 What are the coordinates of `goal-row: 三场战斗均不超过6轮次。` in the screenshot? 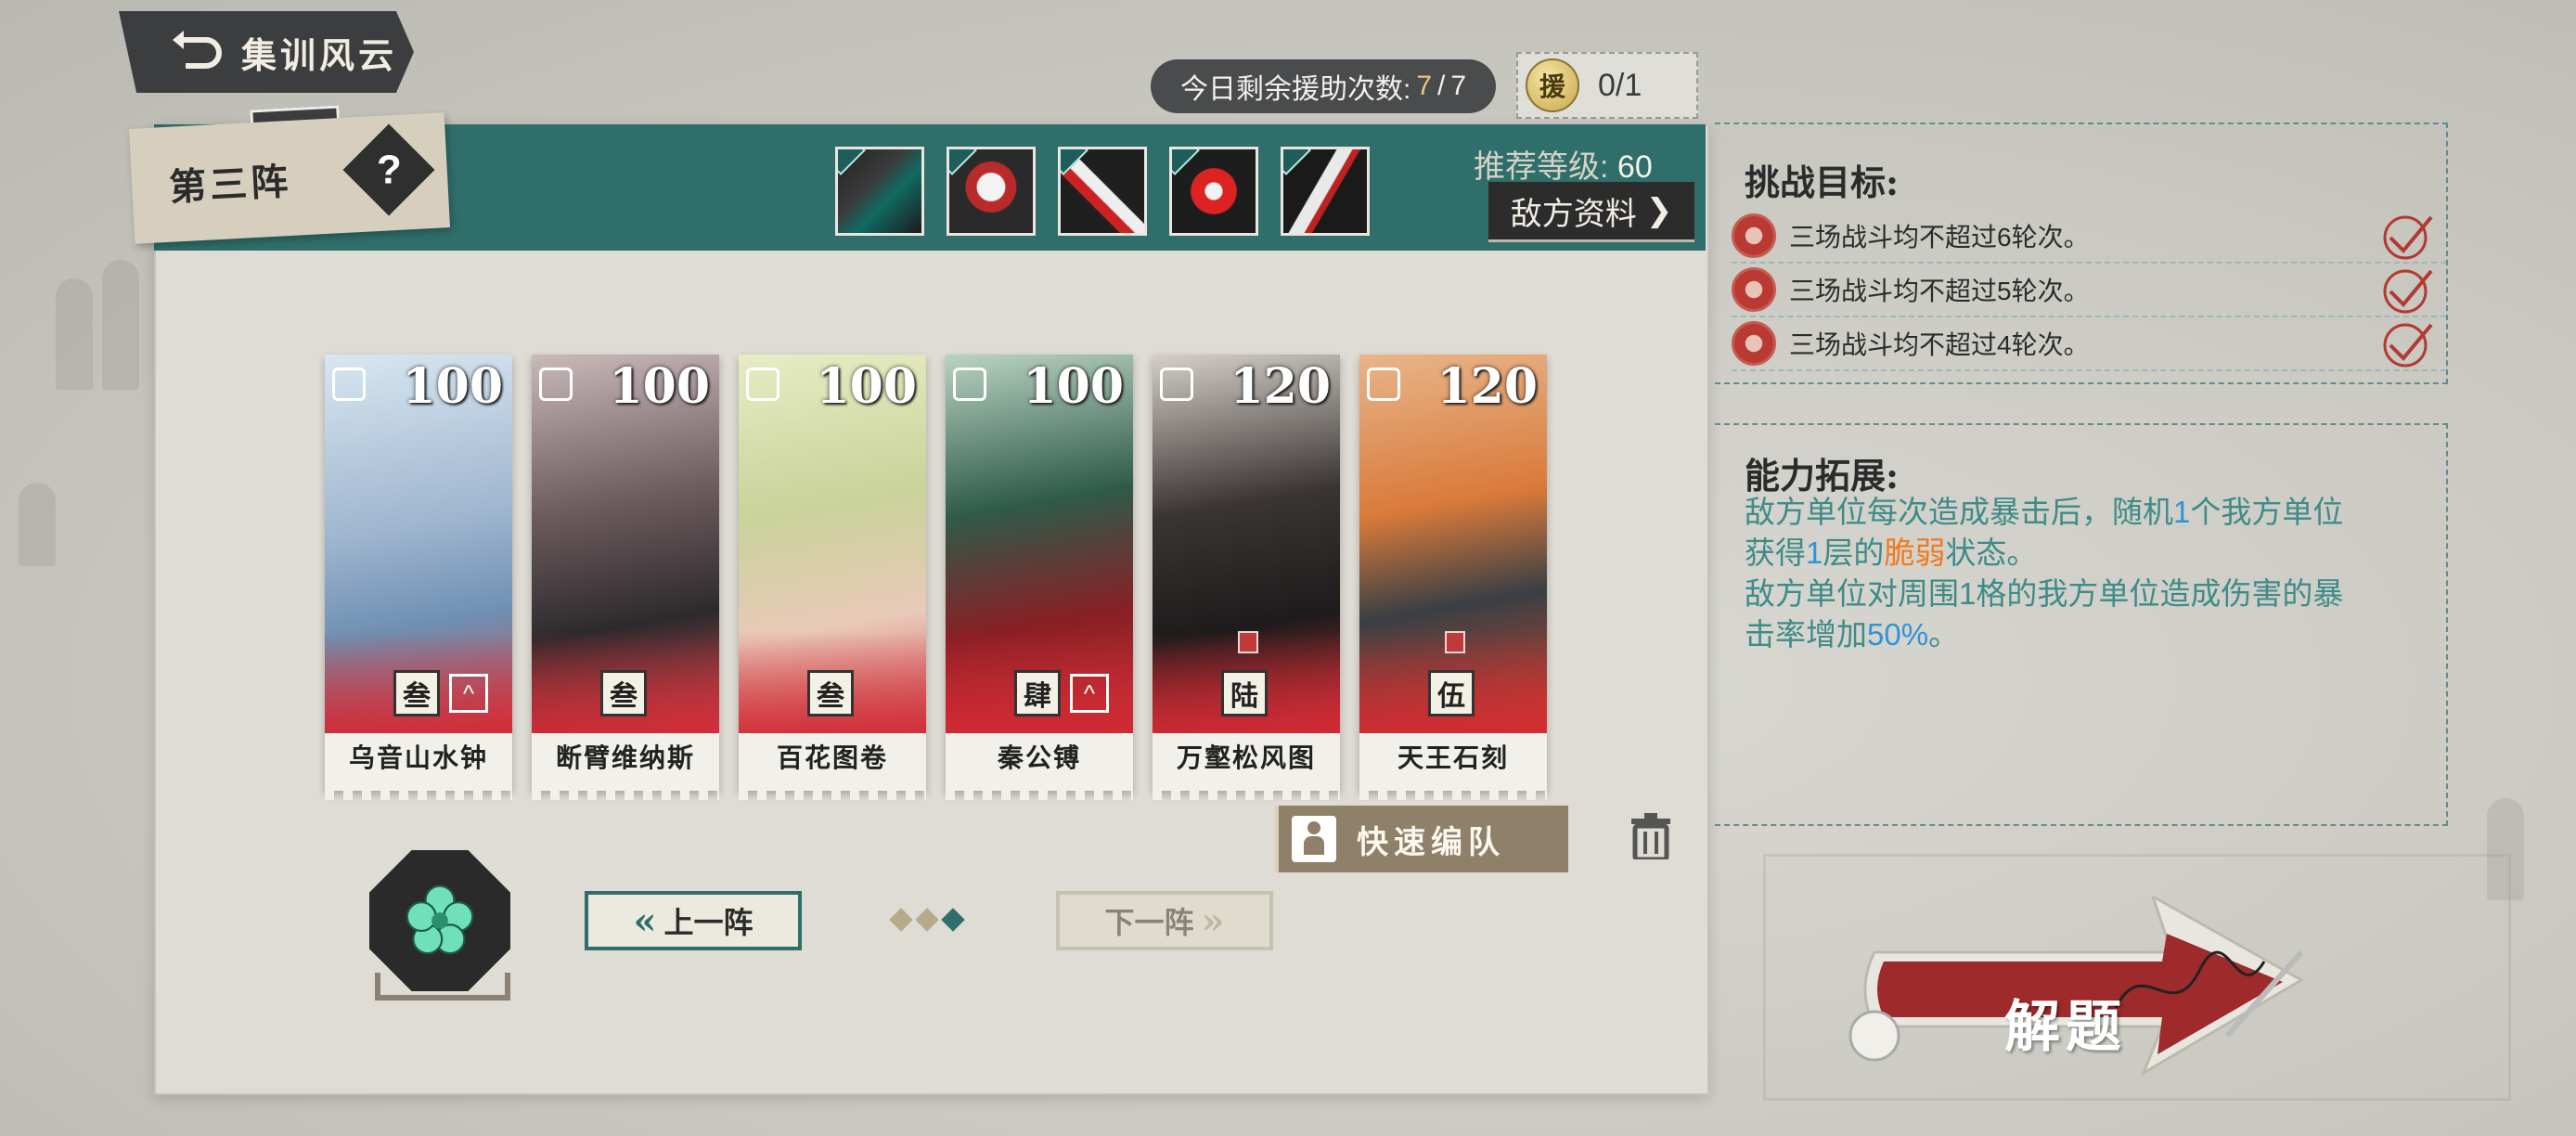 It's located at (2089, 237).